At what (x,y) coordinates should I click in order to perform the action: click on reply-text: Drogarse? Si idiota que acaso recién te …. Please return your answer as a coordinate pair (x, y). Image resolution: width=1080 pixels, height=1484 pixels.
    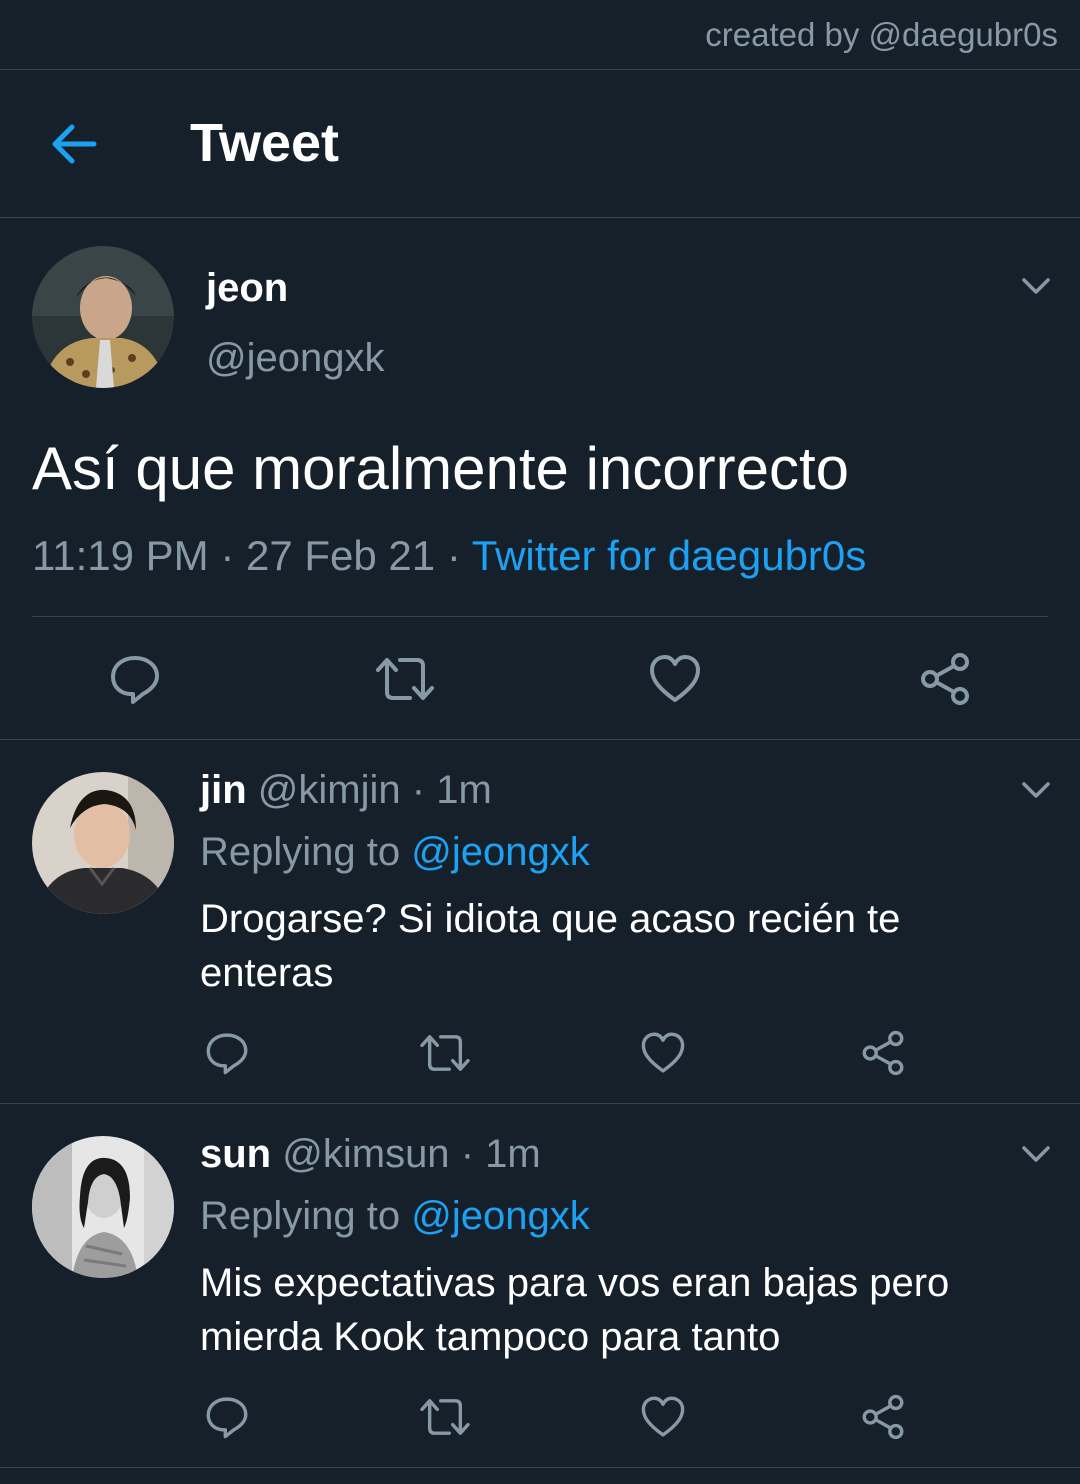
    Looking at the image, I should click on (550, 946).